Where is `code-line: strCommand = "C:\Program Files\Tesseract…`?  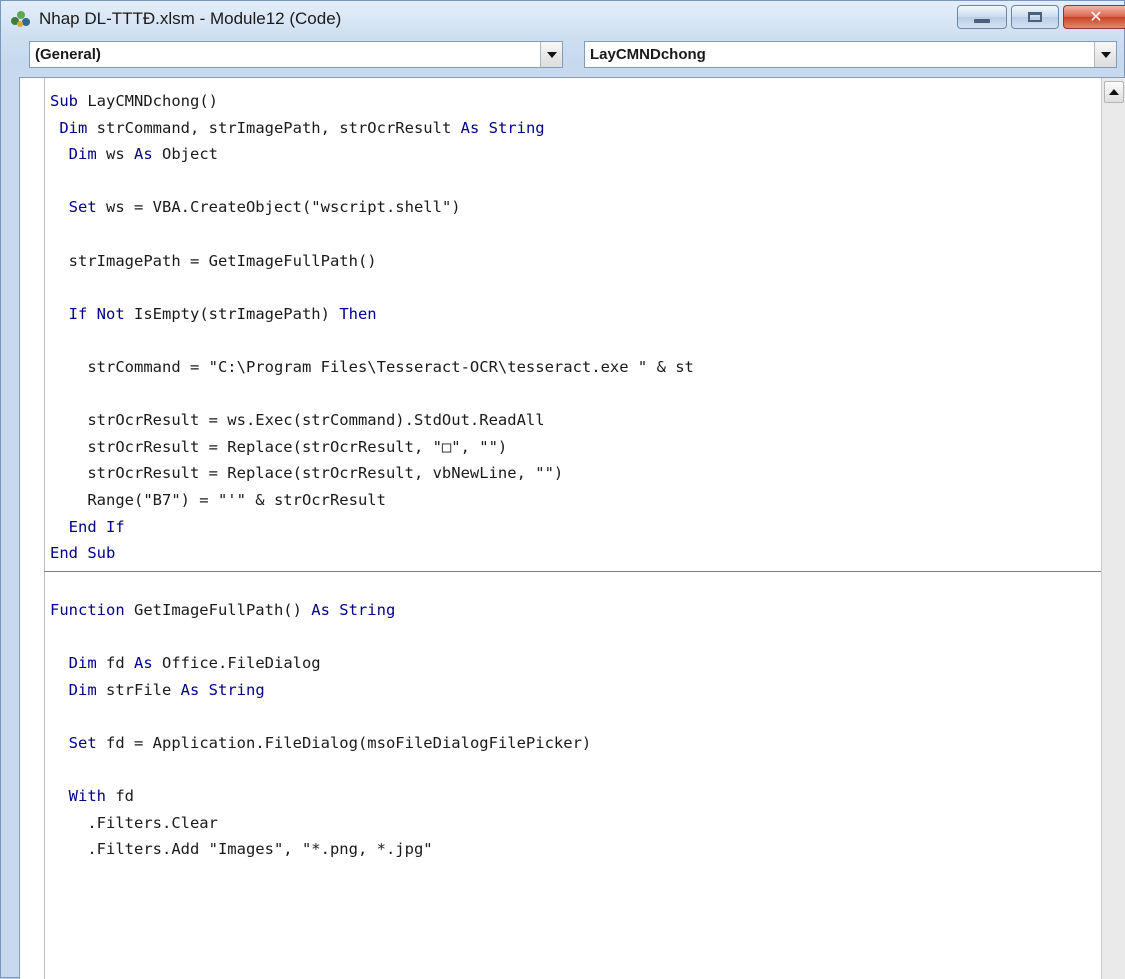 code-line: strCommand = "C:\Program Files\Tesseract… is located at coordinates (372, 367).